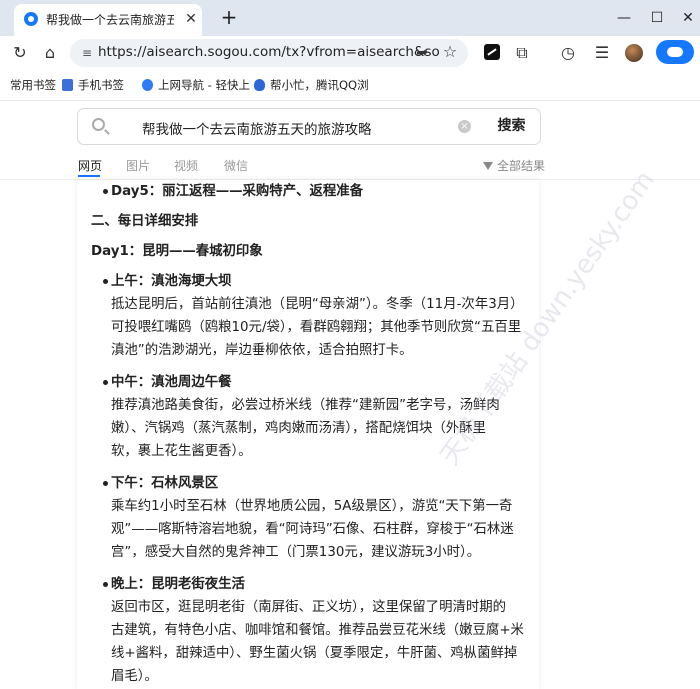 The image size is (700, 689). What do you see at coordinates (688, 18) in the screenshot?
I see `close-window-icon: ✕` at bounding box center [688, 18].